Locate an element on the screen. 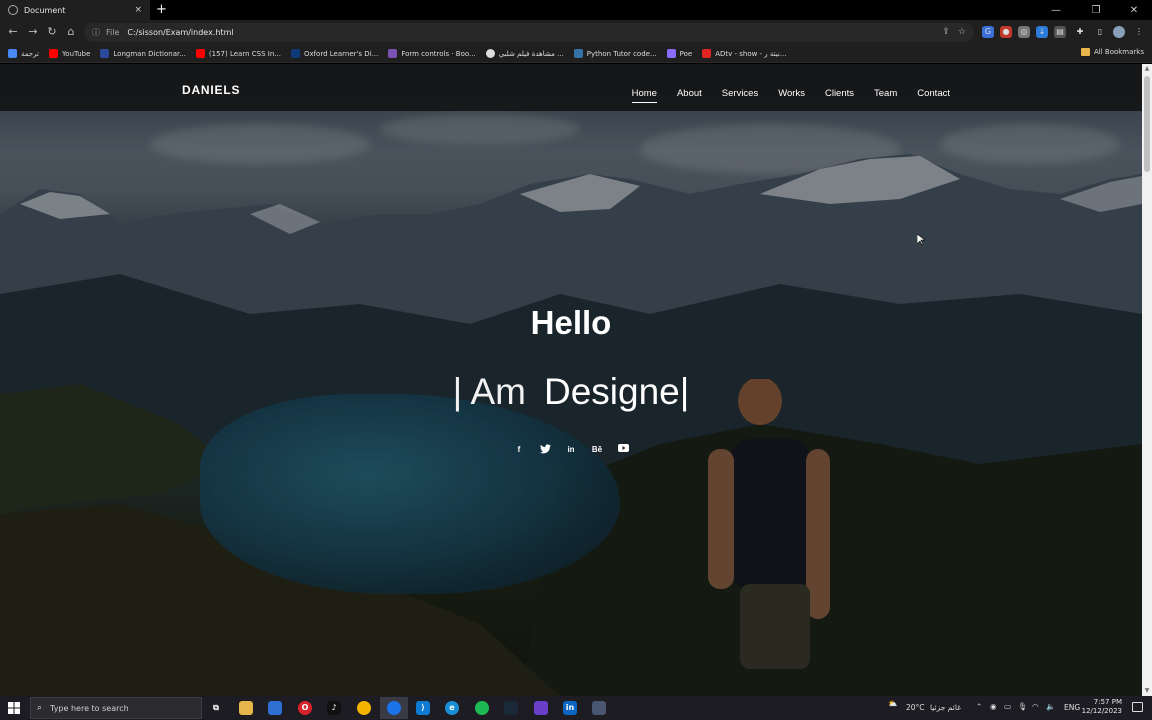 The image size is (1152, 720). edge-icon: e is located at coordinates (452, 708).